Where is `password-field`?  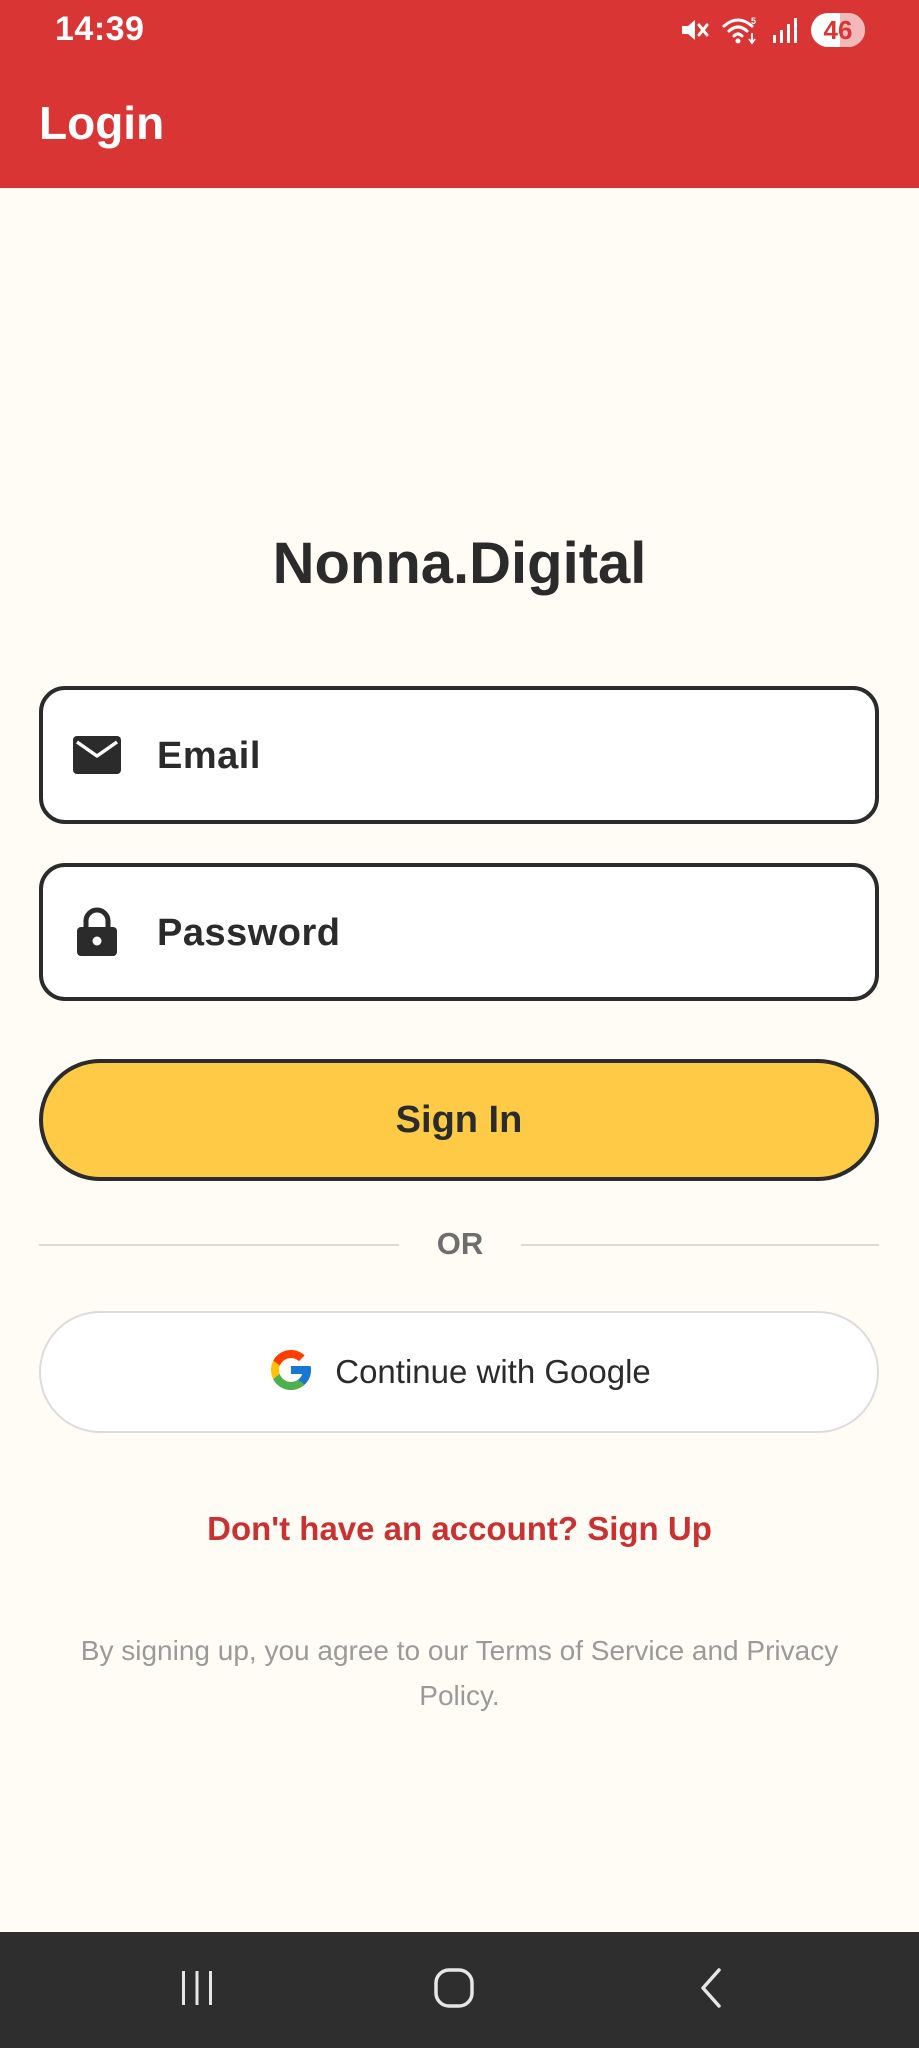
password-field is located at coordinates (459, 932).